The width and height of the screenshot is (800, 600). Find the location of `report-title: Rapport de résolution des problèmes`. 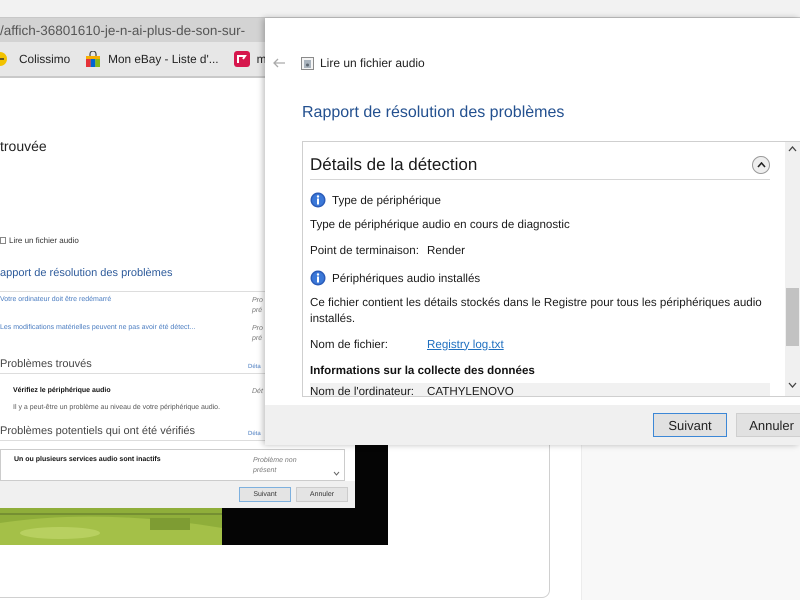

report-title: Rapport de résolution des problèmes is located at coordinates (434, 113).